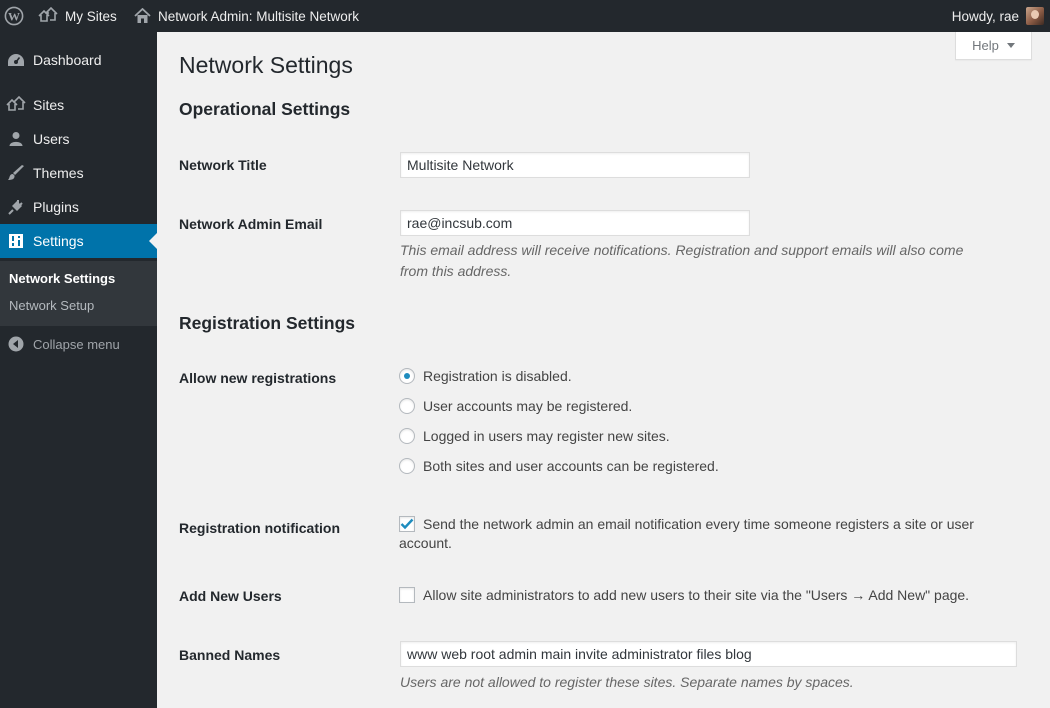 Image resolution: width=1050 pixels, height=708 pixels. Describe the element at coordinates (407, 595) in the screenshot. I see `add-new-users-checkbox` at that location.